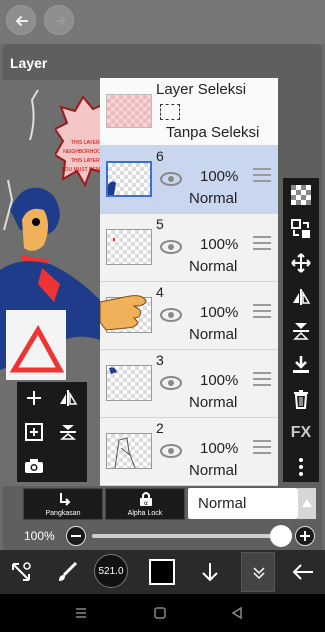 The image size is (325, 632). I want to click on add-copy-icon, so click(34, 432).